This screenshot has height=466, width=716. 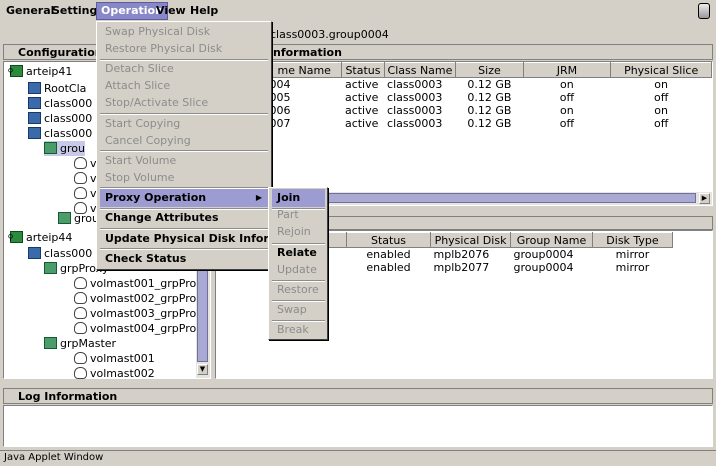 I want to click on menu-item-detach-slice: Detach Slice, so click(x=137, y=69).